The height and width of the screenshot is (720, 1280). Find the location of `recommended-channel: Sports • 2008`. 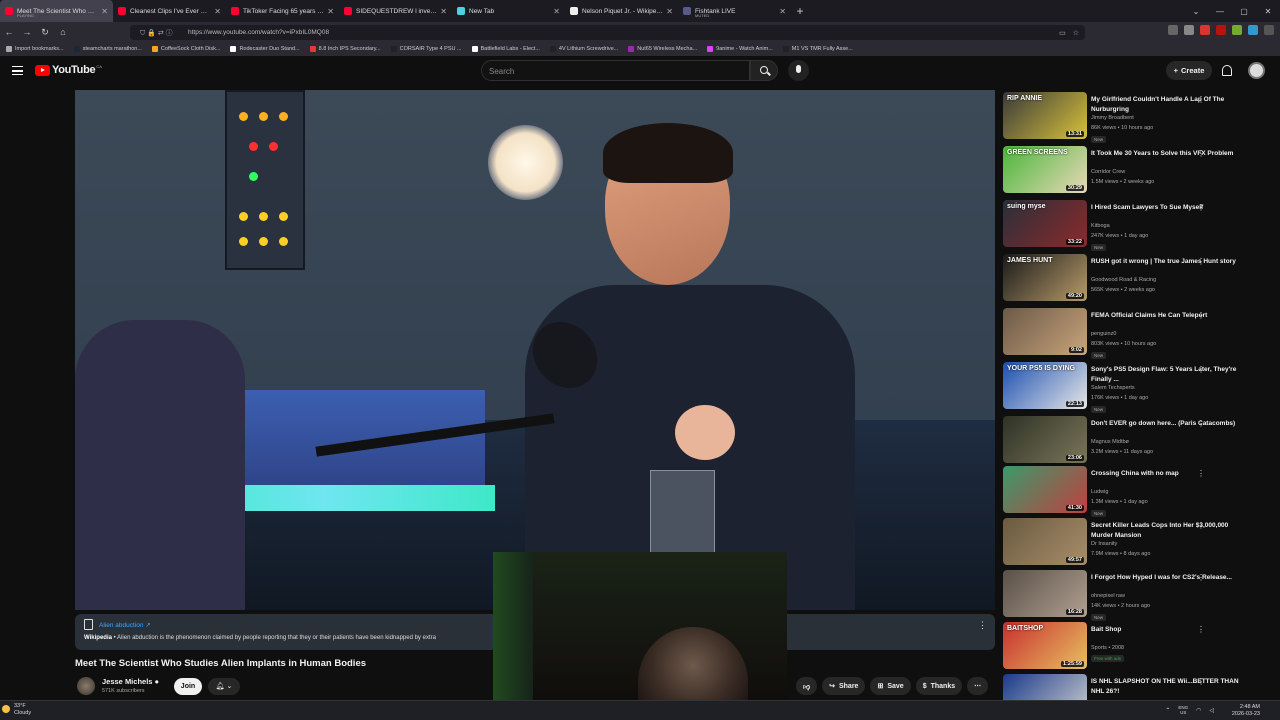

recommended-channel: Sports • 2008 is located at coordinates (1107, 648).